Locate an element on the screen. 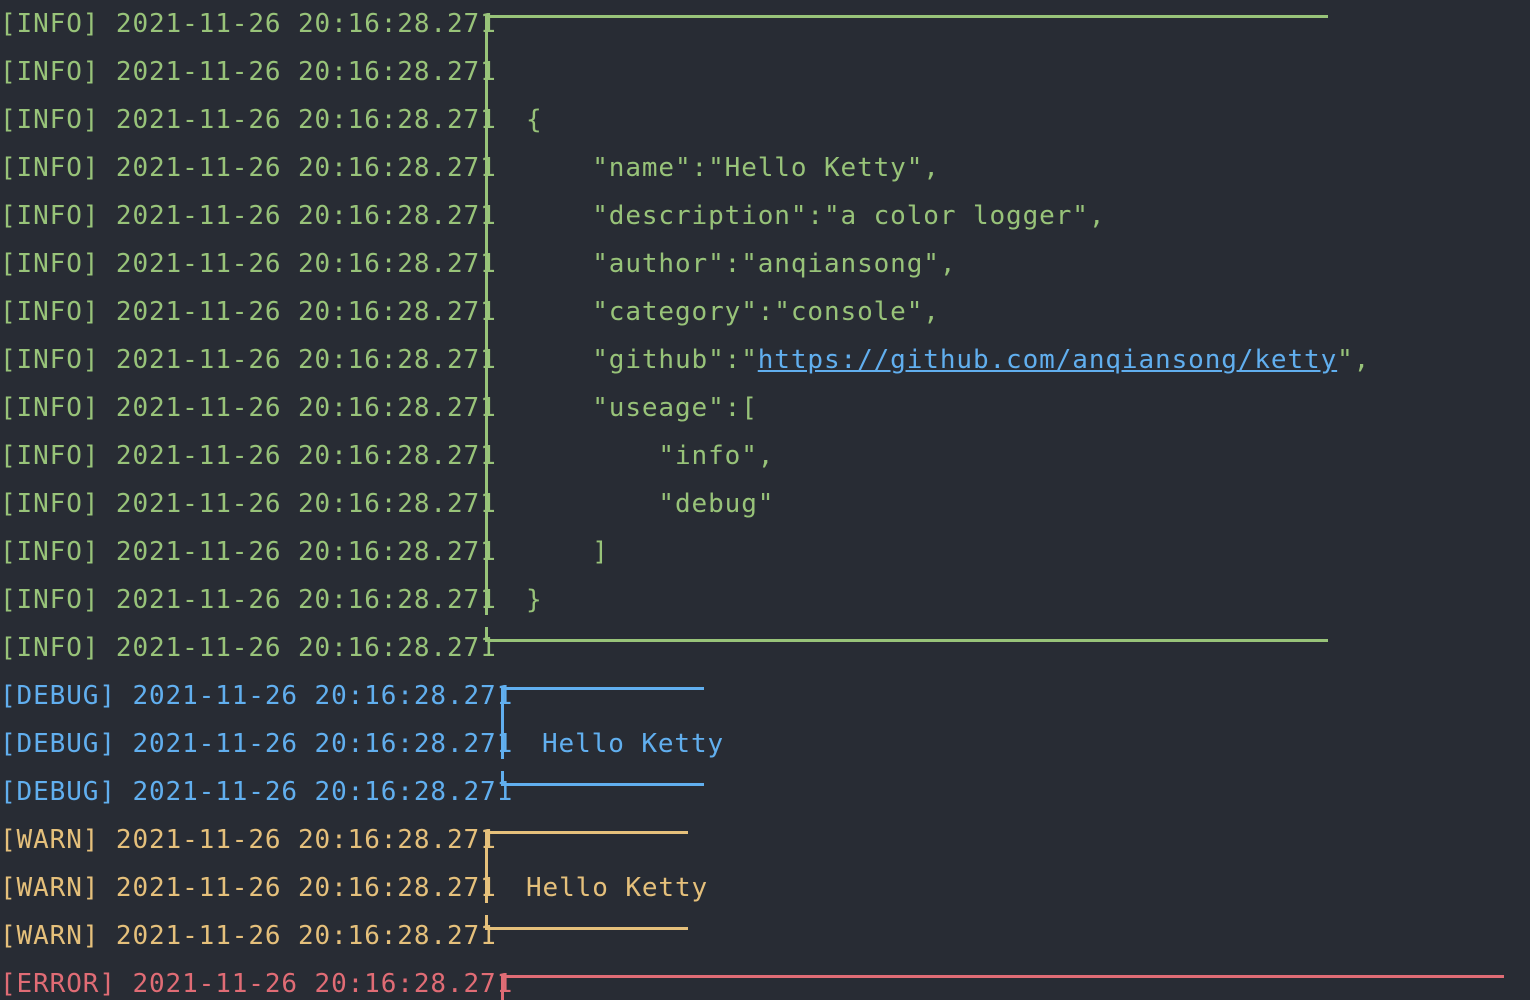  debug-box-top-border is located at coordinates (602, 694).